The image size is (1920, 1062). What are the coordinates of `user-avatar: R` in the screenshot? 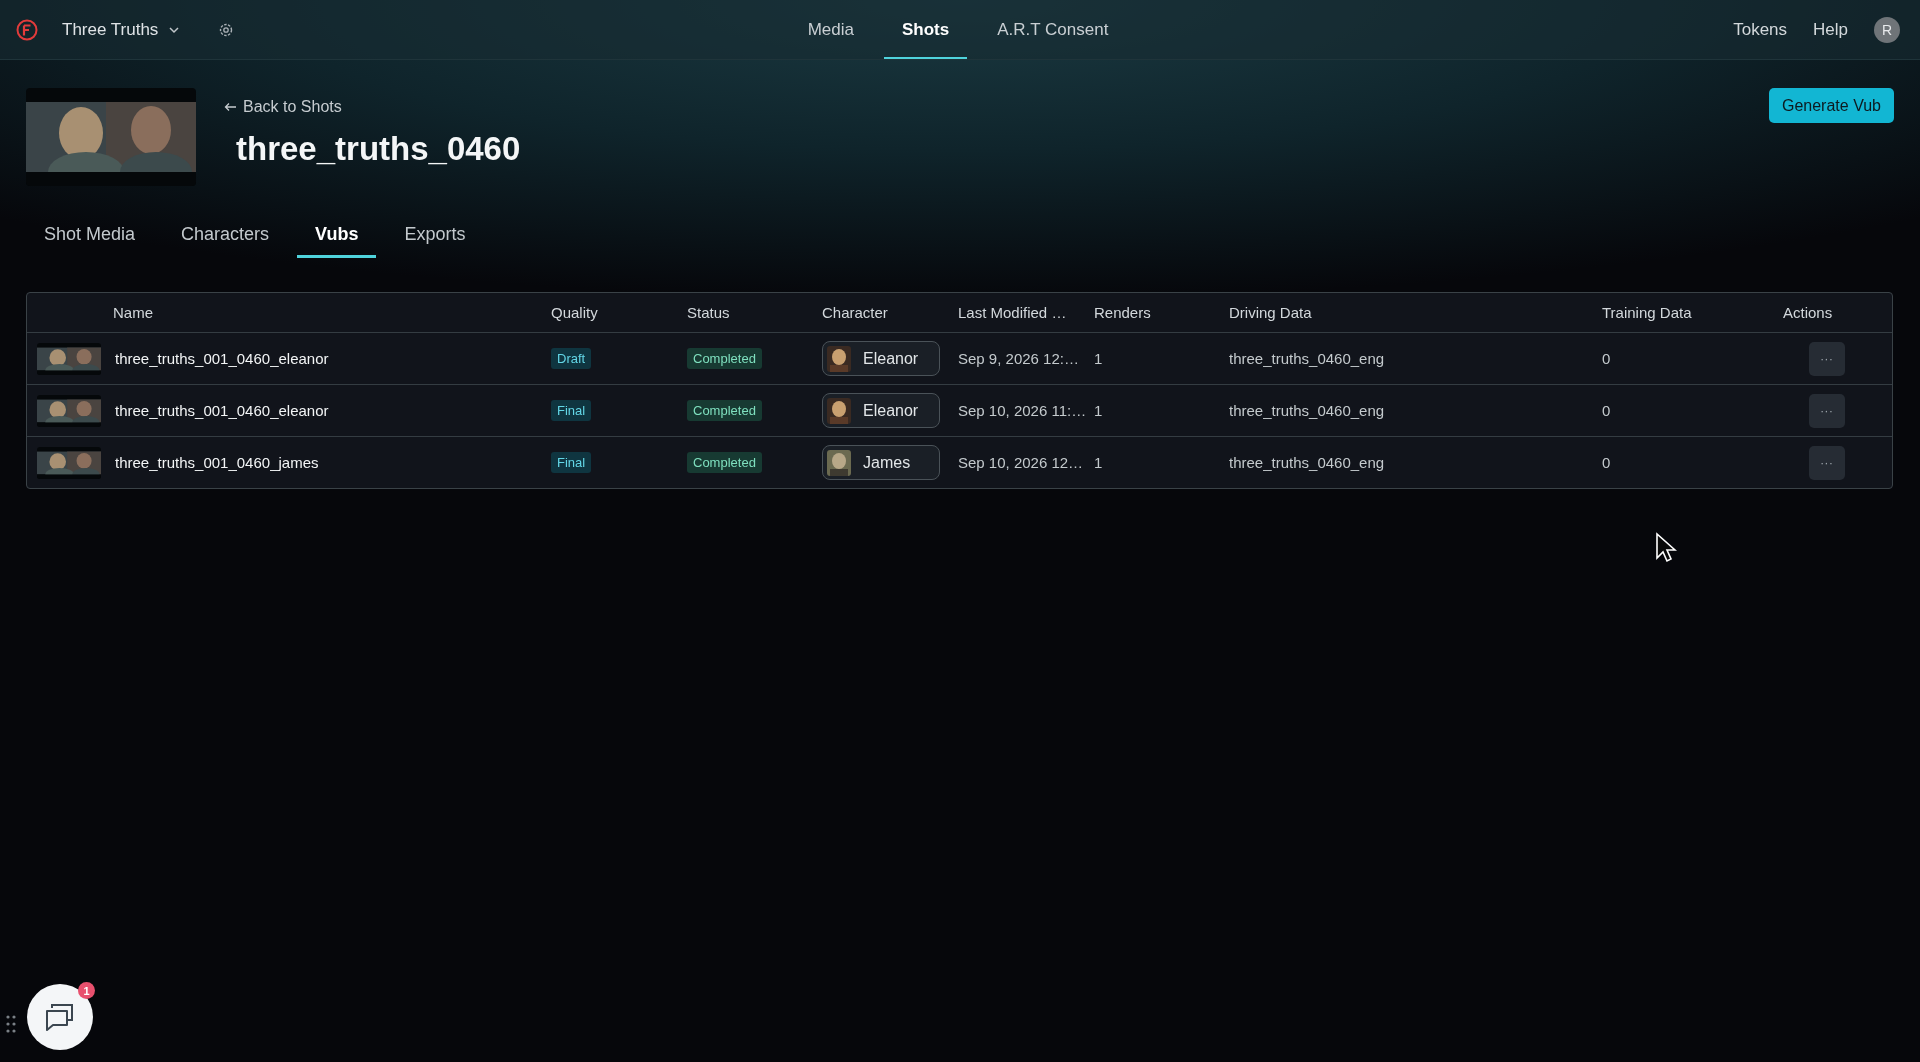 It's located at (1887, 29).